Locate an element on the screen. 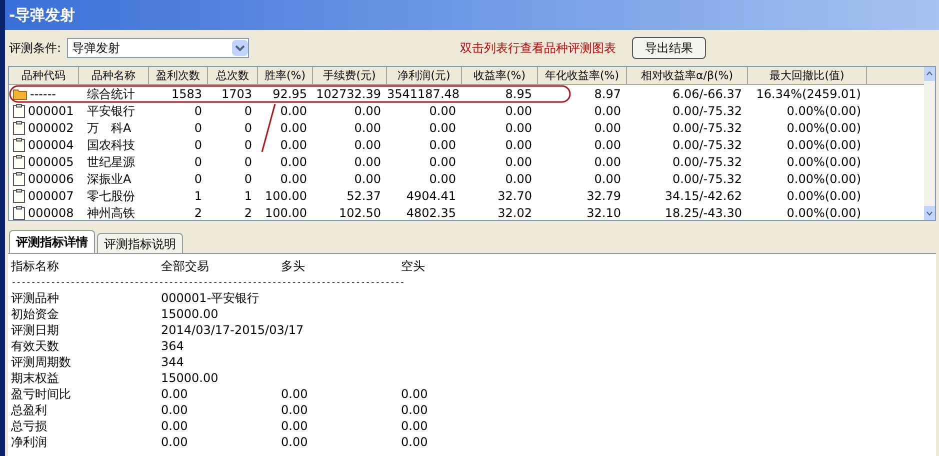 This screenshot has height=456, width=939. scrollbar is located at coordinates (929, 143).